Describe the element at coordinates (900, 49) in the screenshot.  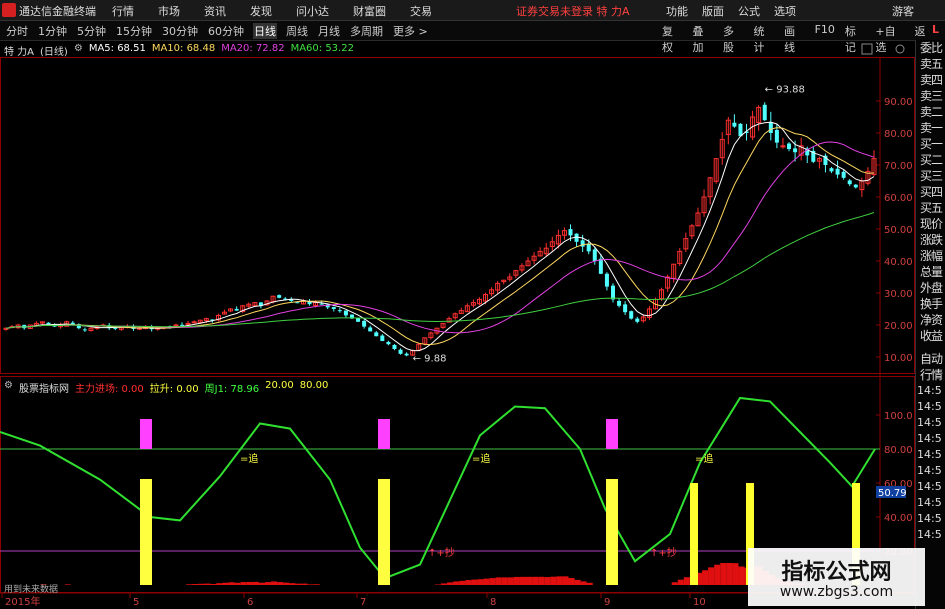
I see `settings-icon` at that location.